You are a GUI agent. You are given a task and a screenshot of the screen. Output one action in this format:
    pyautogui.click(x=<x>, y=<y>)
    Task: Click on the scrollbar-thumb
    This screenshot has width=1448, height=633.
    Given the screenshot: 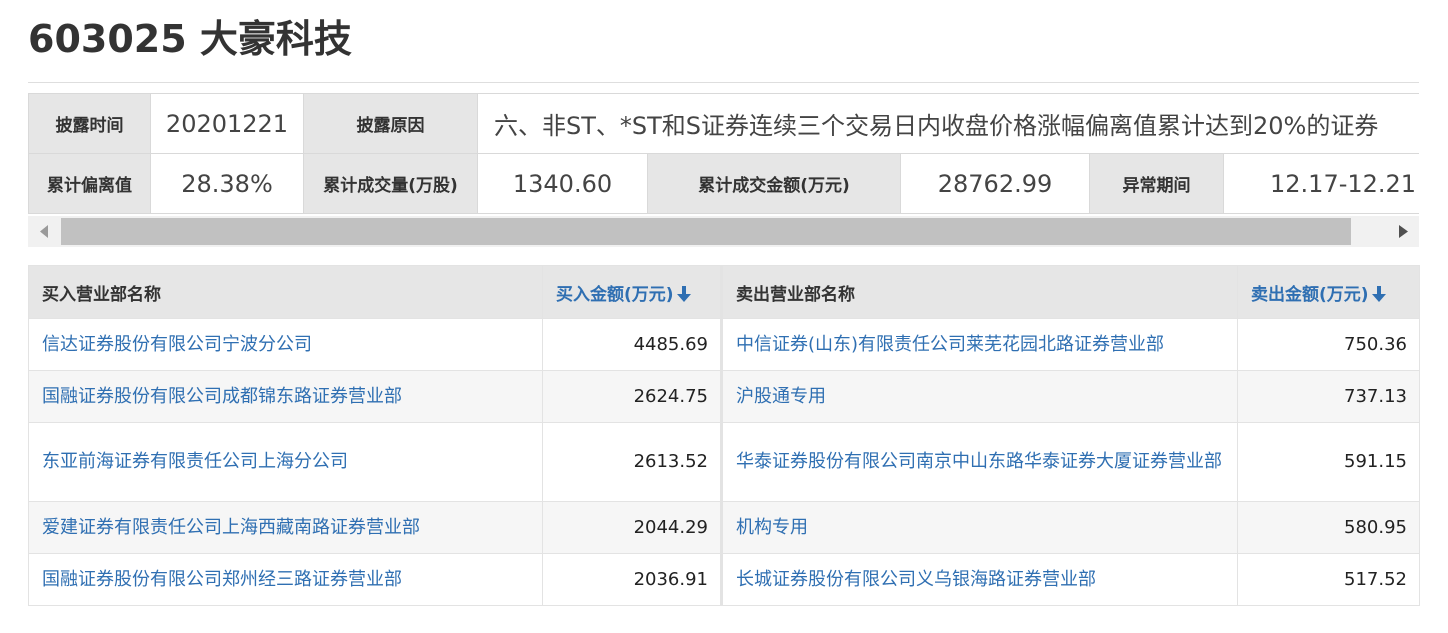 What is the action you would take?
    pyautogui.click(x=706, y=231)
    